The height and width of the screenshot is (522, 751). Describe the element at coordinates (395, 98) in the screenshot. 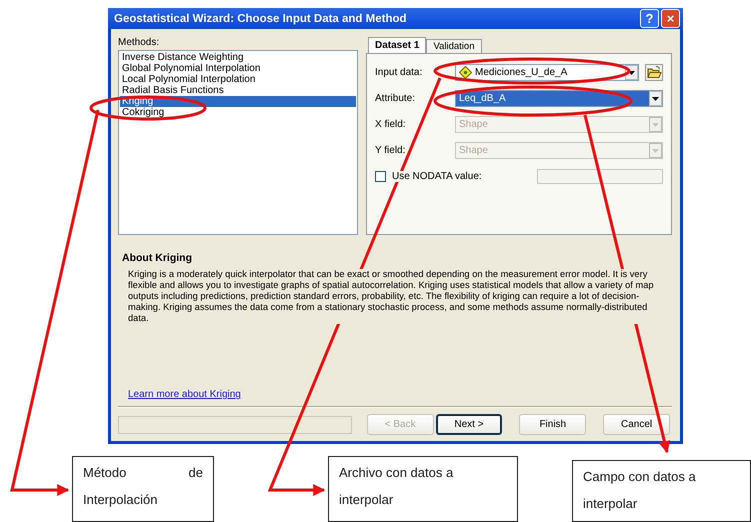

I see `field-label: Attribute:` at that location.